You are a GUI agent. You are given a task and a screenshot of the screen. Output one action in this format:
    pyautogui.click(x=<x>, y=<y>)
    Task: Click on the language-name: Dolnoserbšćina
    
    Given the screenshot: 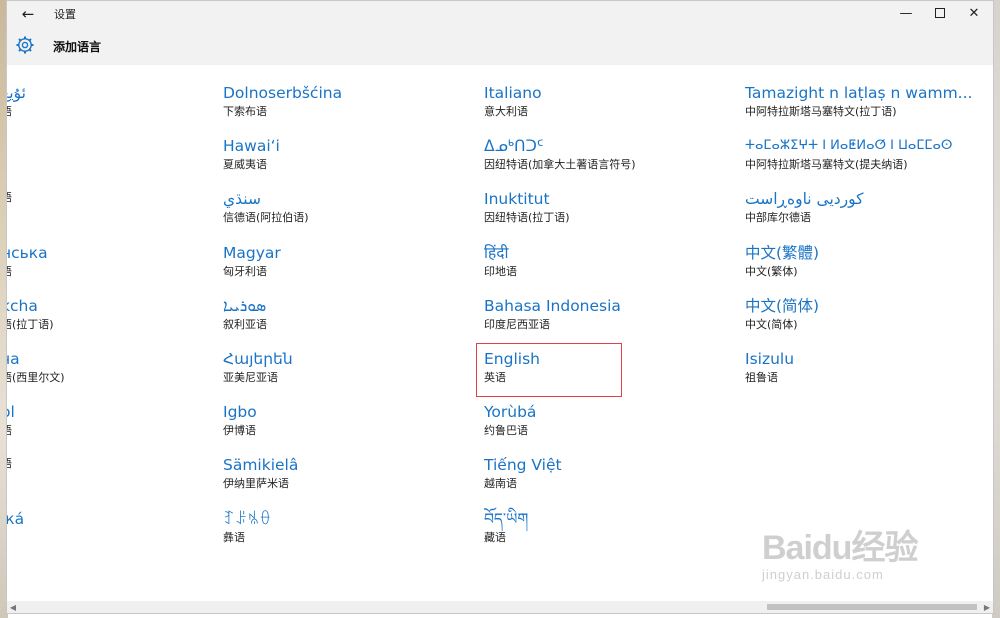 What is the action you would take?
    pyautogui.click(x=283, y=93)
    